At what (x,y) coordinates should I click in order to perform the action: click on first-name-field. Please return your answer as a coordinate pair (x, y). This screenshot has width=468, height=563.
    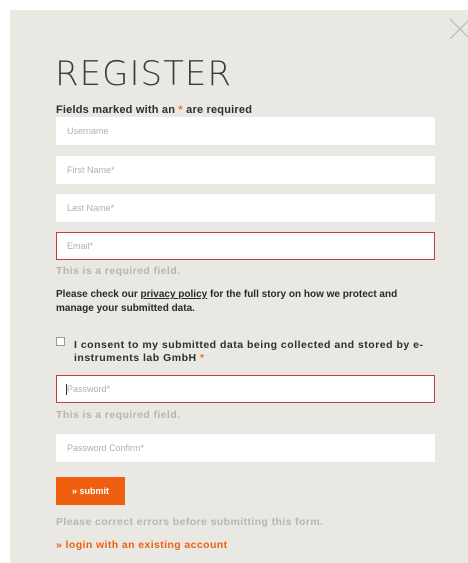
    Looking at the image, I should click on (245, 170).